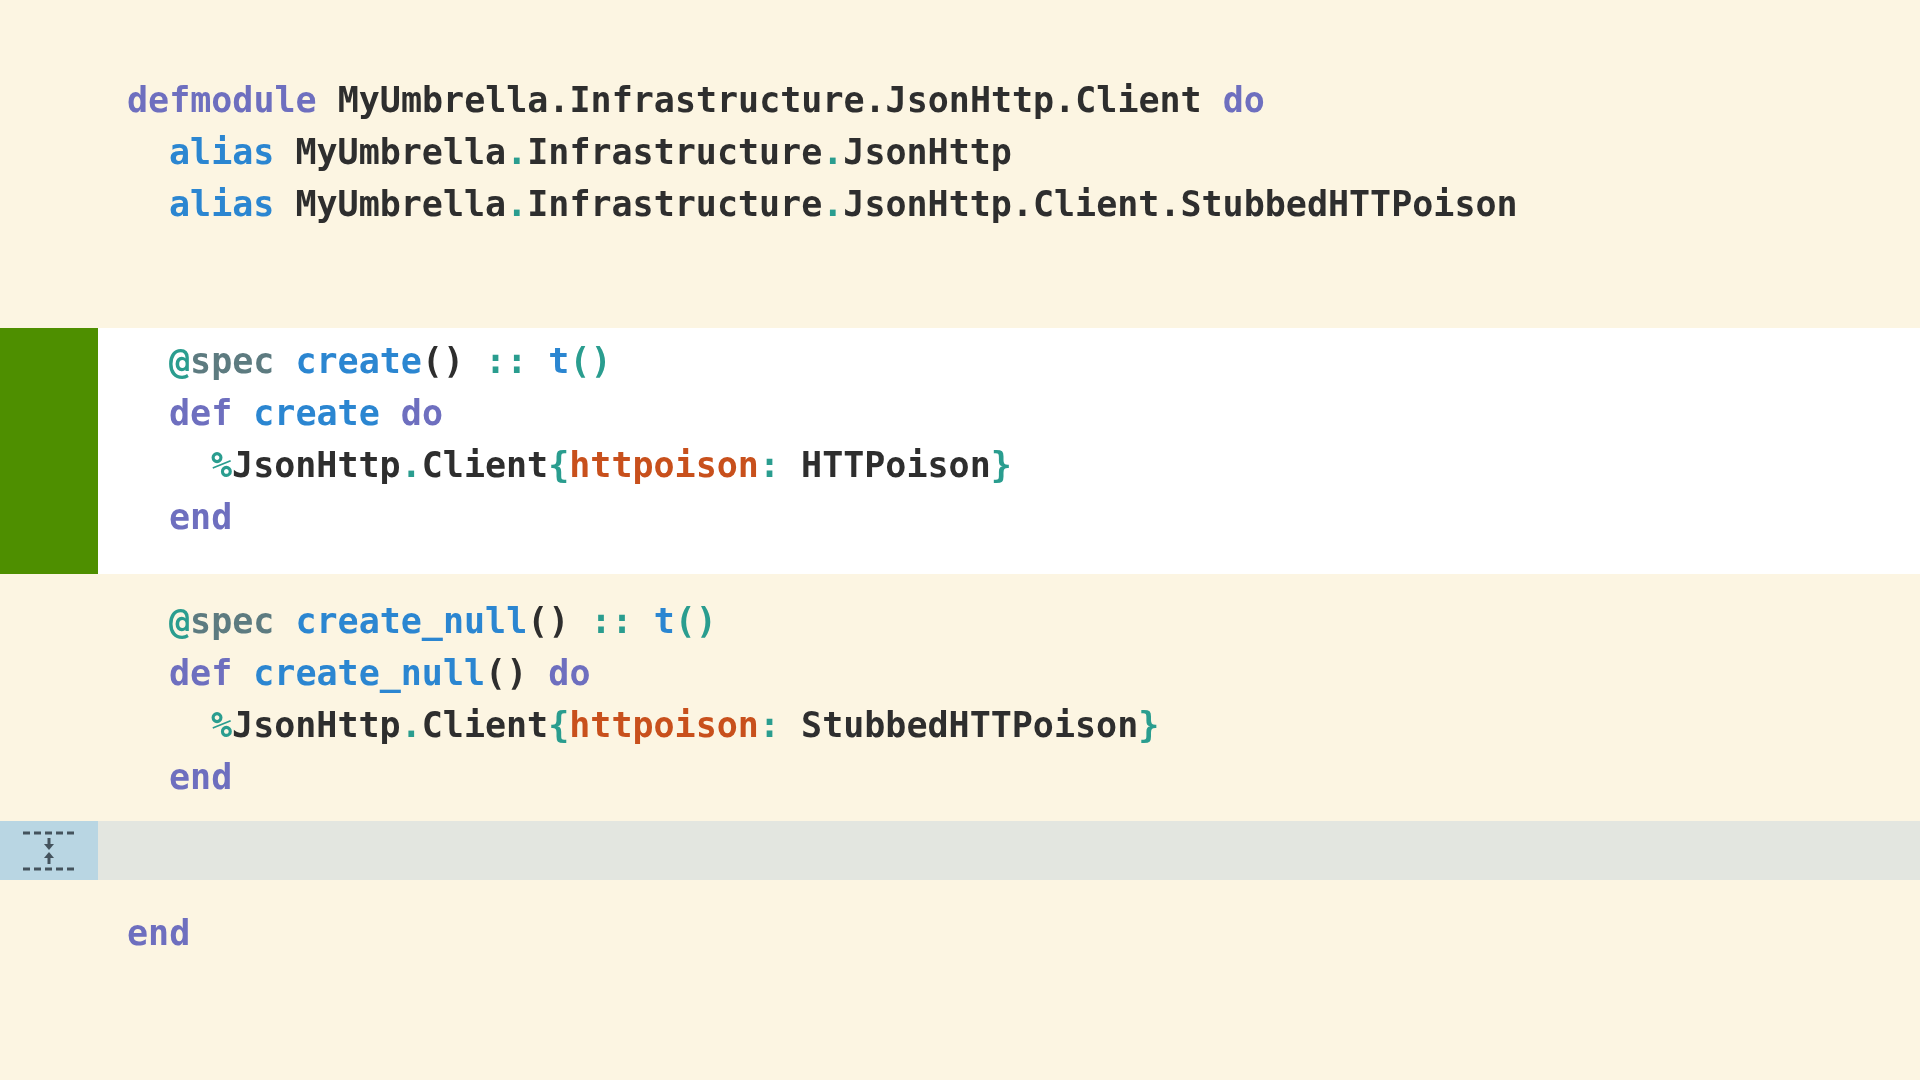  Describe the element at coordinates (591, 152) in the screenshot. I see `code-line: alias MyUmbrella.Infrastructure.JsonHttp` at that location.